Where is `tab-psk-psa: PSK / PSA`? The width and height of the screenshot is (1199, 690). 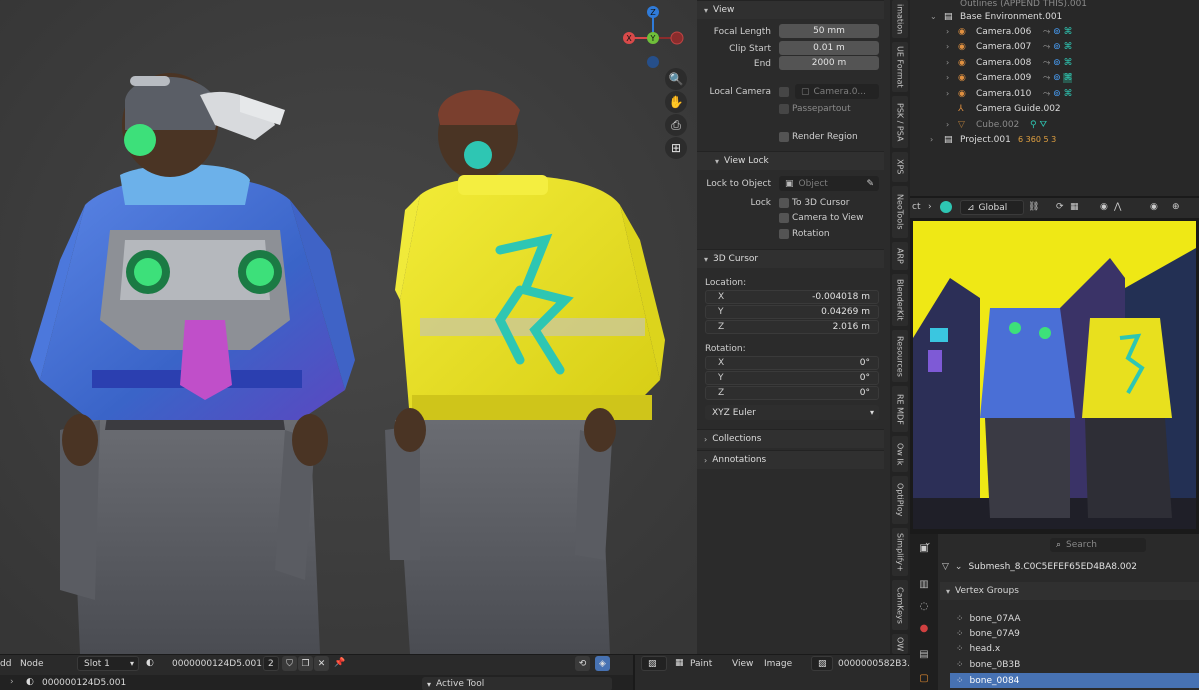 tab-psk-psa: PSK / PSA is located at coordinates (900, 122).